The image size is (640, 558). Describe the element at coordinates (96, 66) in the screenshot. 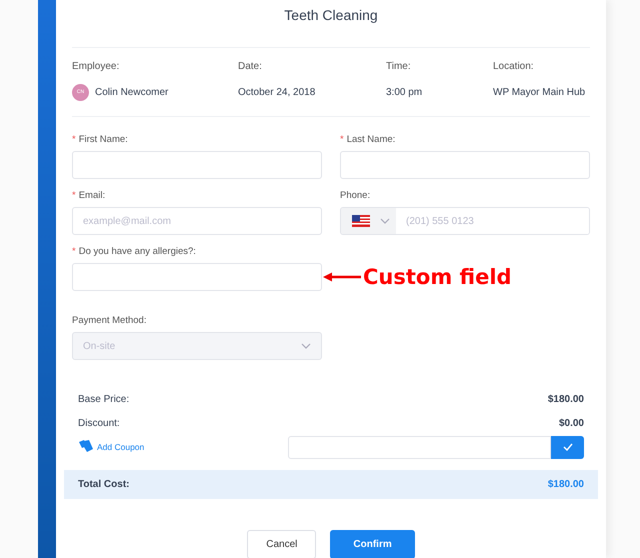

I see `detail-label: Employee:` at that location.